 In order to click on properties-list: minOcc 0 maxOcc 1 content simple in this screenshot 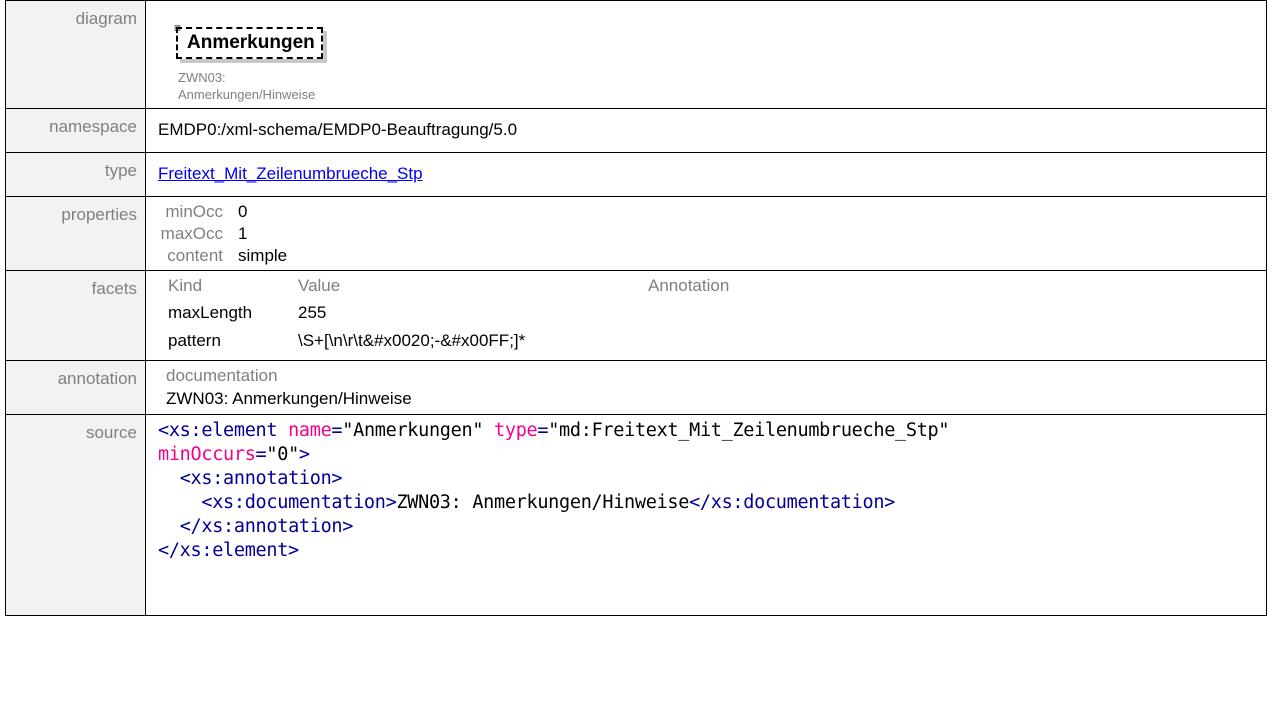, I will do `click(712, 232)`.